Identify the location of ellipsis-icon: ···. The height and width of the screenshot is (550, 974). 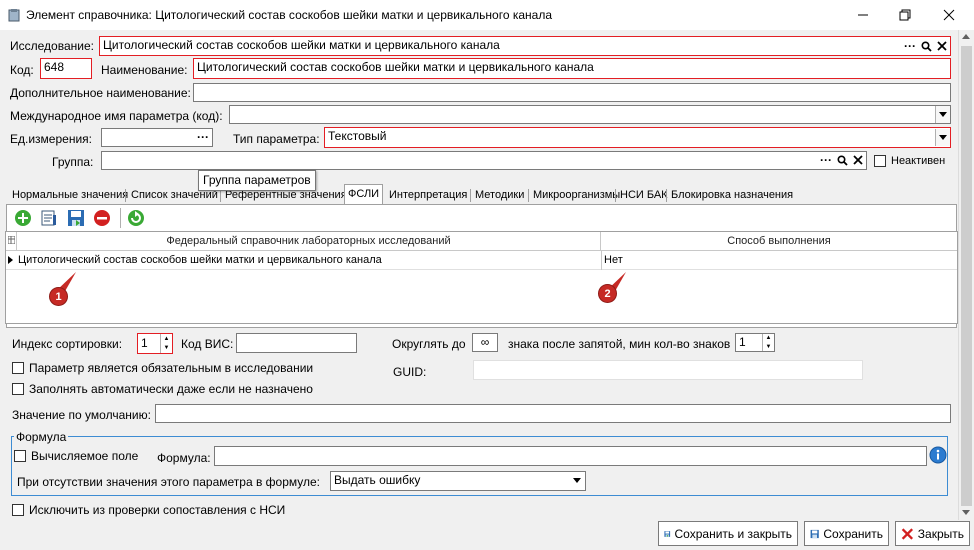
(203, 137).